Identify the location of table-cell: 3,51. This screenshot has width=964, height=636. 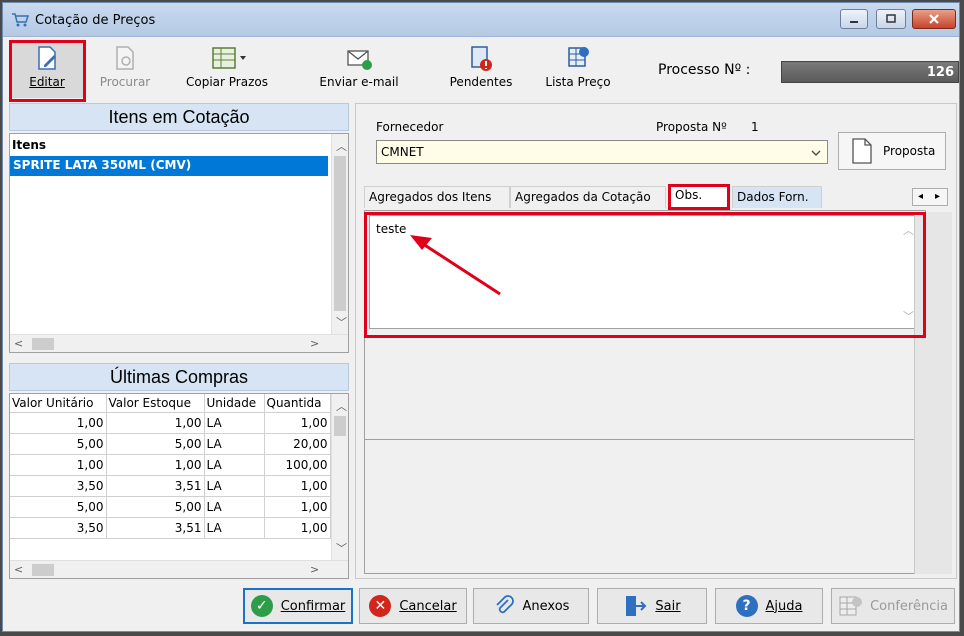
(155, 486).